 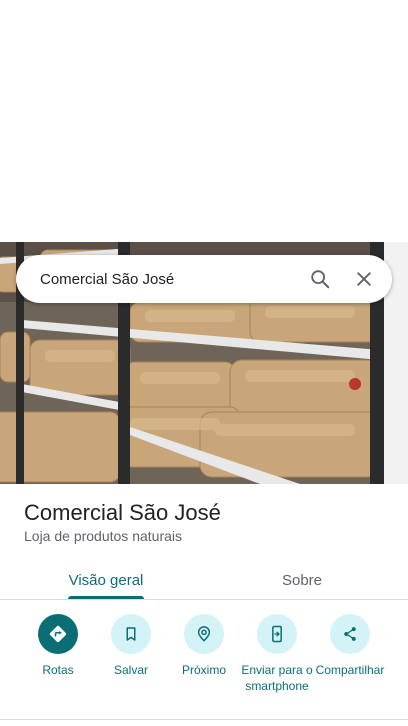 I want to click on save-button: Salvar, so click(x=131, y=646).